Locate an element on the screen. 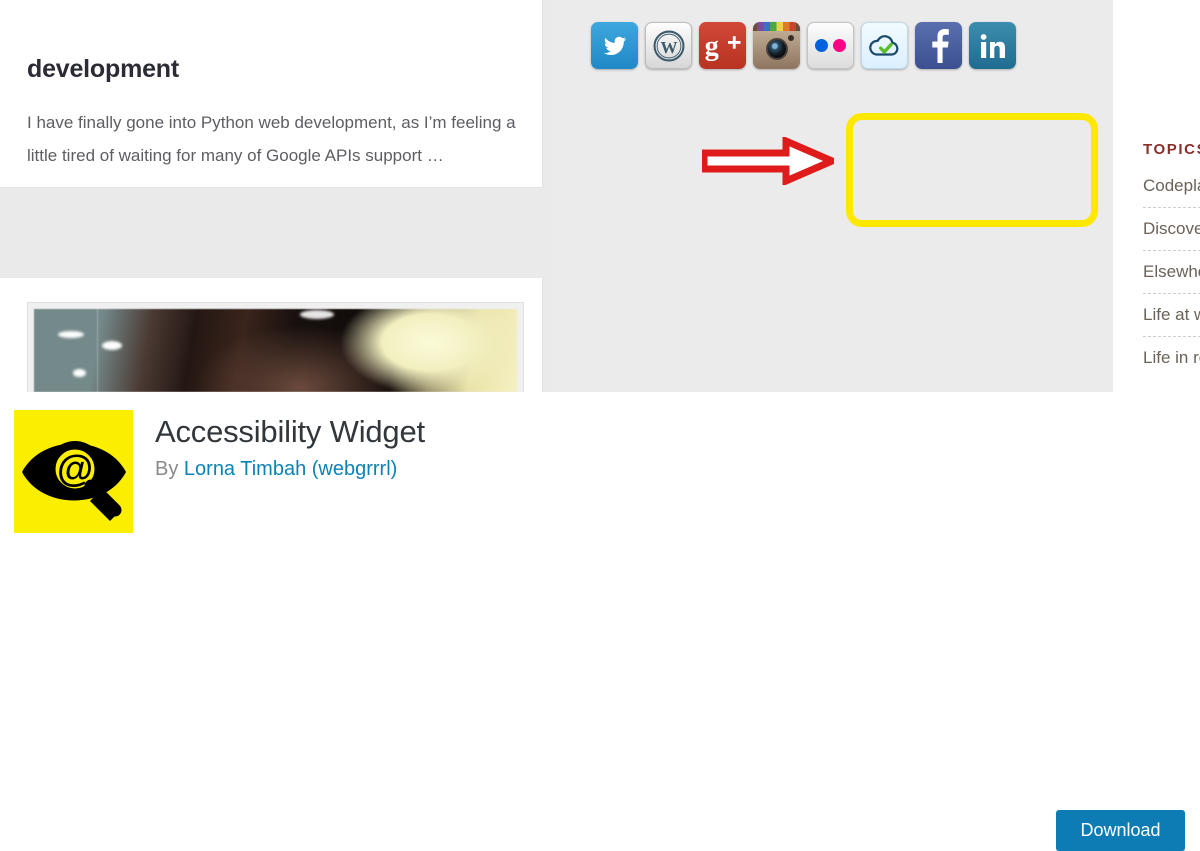 The image size is (1200, 851). wordpress-icon: W is located at coordinates (668, 45).